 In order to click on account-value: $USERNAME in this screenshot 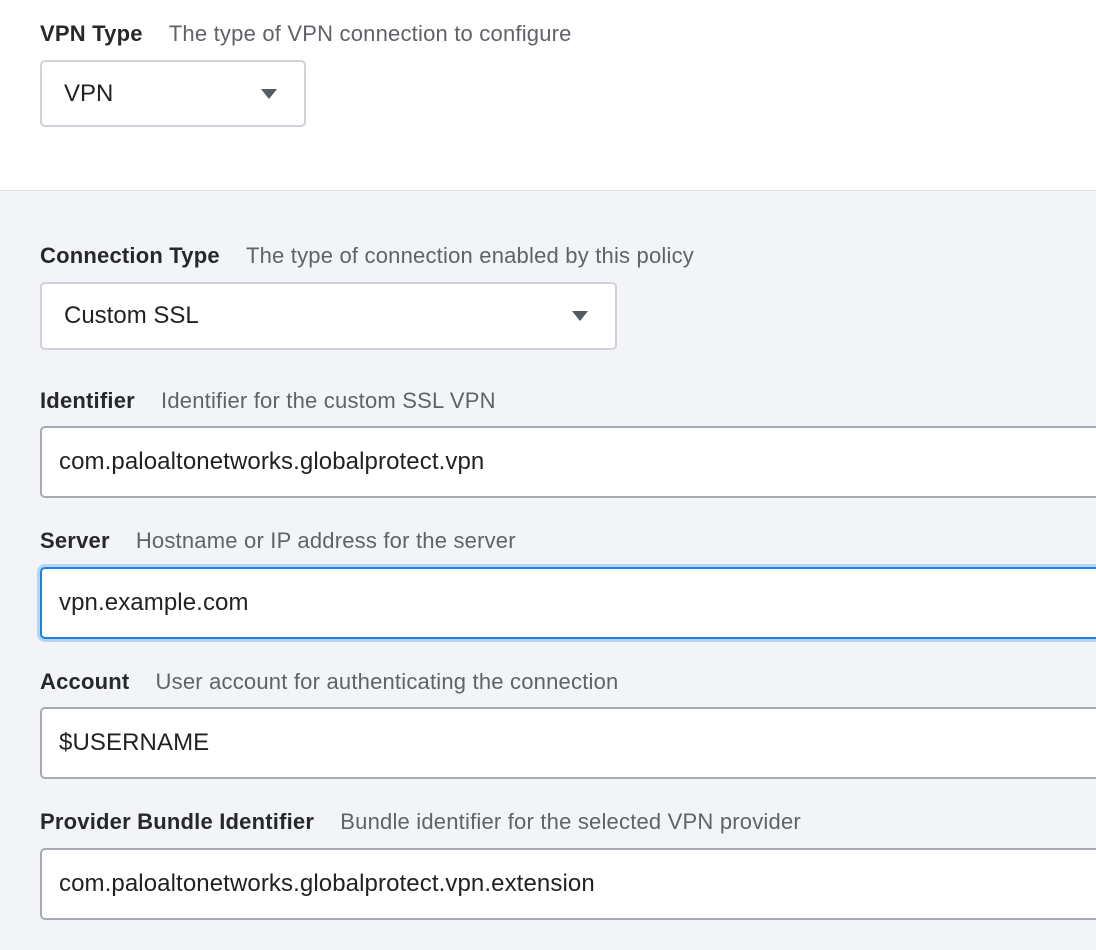, I will do `click(134, 742)`.